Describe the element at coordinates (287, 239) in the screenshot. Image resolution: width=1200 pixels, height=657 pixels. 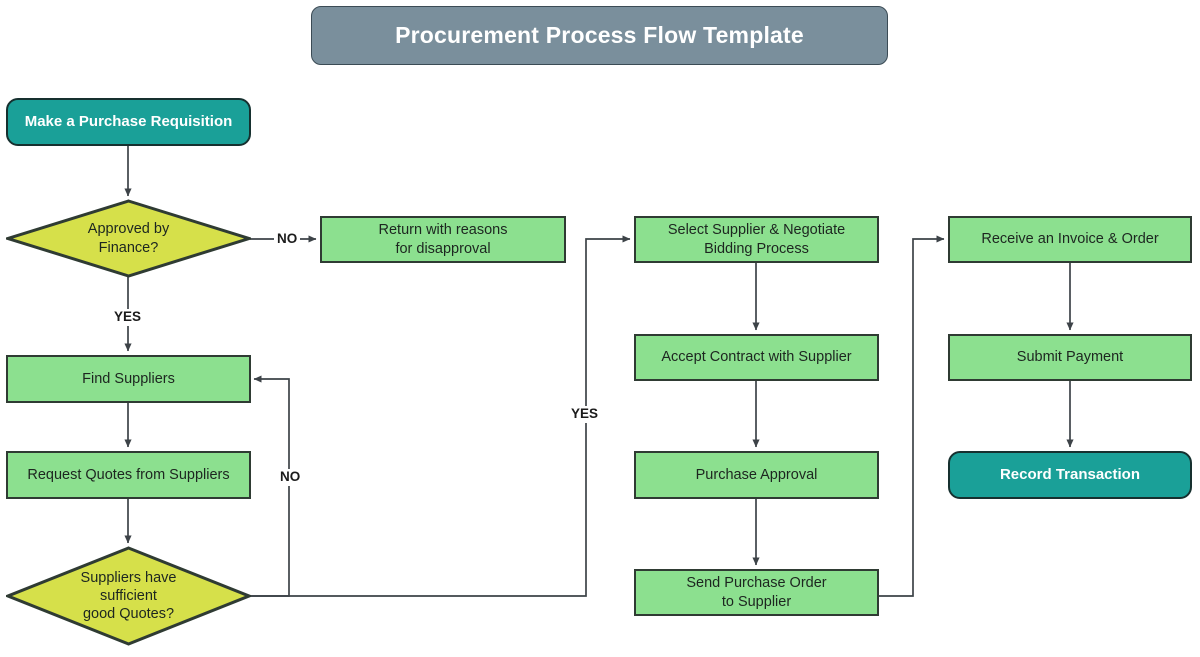
I see `edge-label-finance-no: NO` at that location.